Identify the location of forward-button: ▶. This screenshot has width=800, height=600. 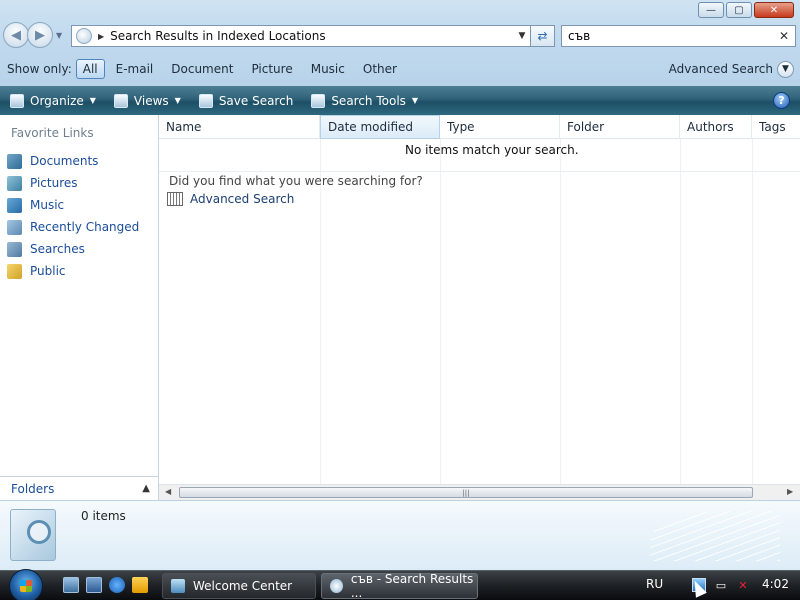
(40, 35).